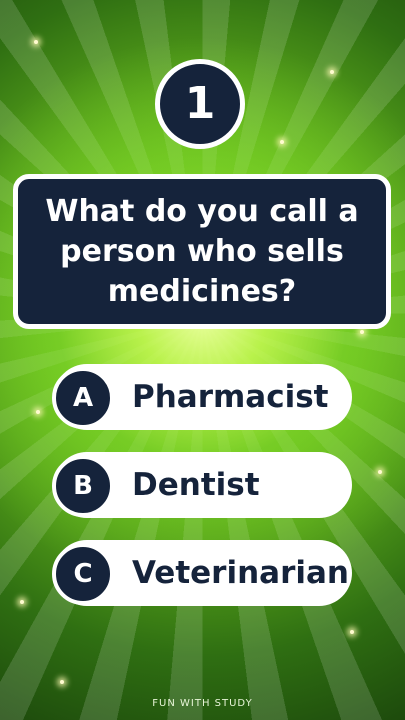 The width and height of the screenshot is (405, 720). Describe the element at coordinates (83, 574) in the screenshot. I see `option-c-letter: C` at that location.